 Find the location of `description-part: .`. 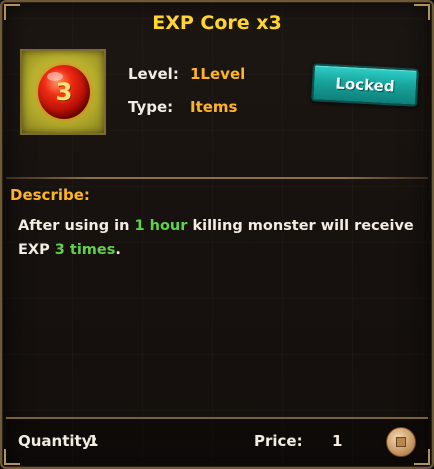

description-part: . is located at coordinates (118, 250).